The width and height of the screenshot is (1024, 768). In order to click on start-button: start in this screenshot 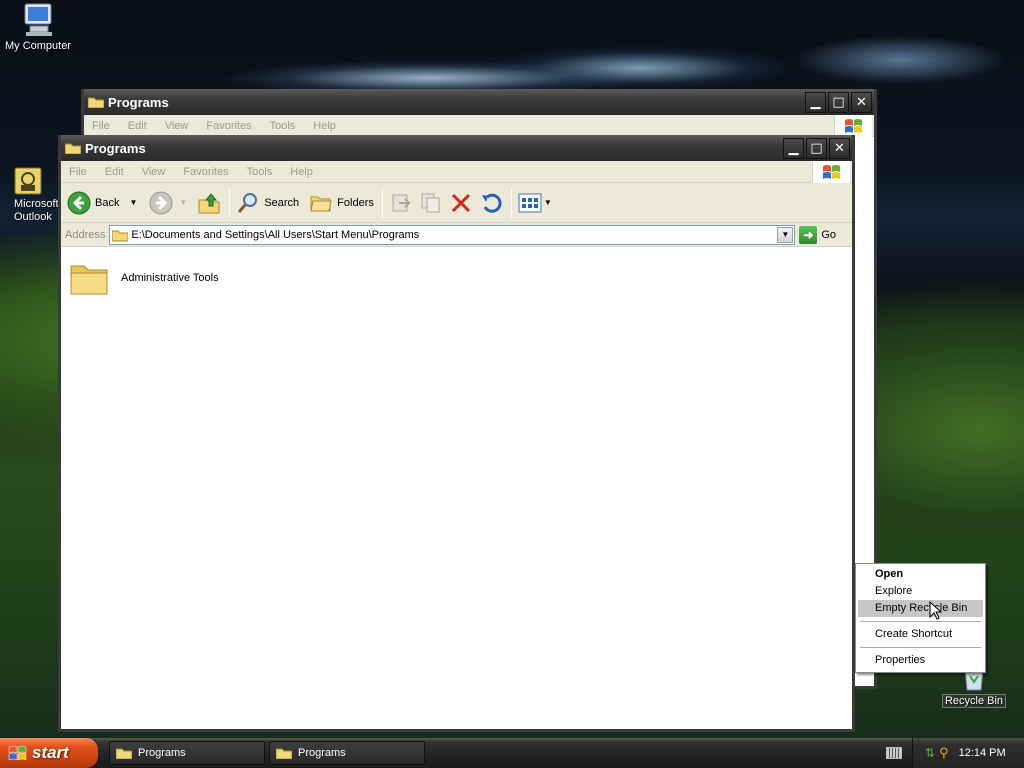, I will do `click(49, 753)`.